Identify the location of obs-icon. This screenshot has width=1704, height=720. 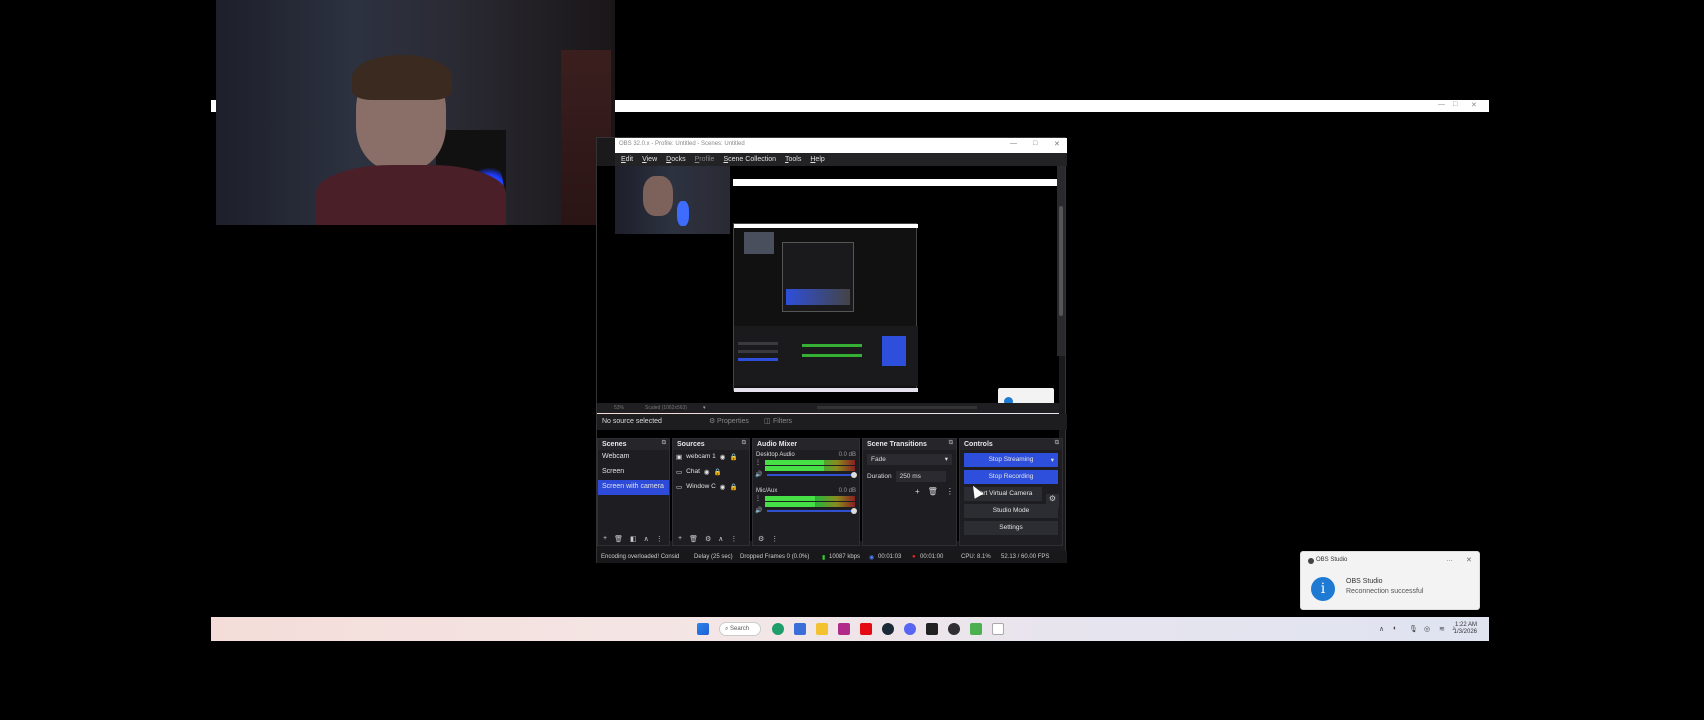
(954, 629).